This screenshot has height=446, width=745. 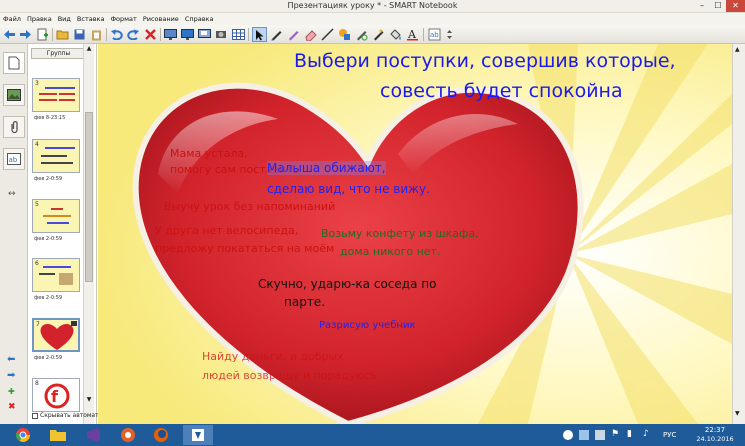 I want to click on smart-notebook-taskbar-icon, so click(x=198, y=435).